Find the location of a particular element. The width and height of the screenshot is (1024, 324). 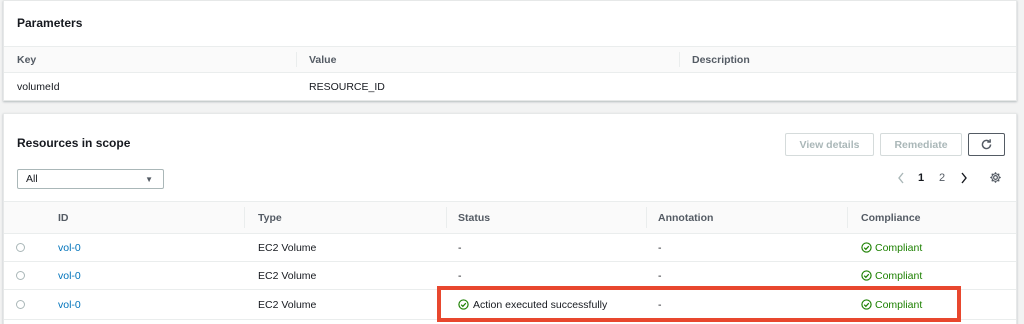

resources-table-header: ID Type Status Annotation Compliance is located at coordinates (510, 217).